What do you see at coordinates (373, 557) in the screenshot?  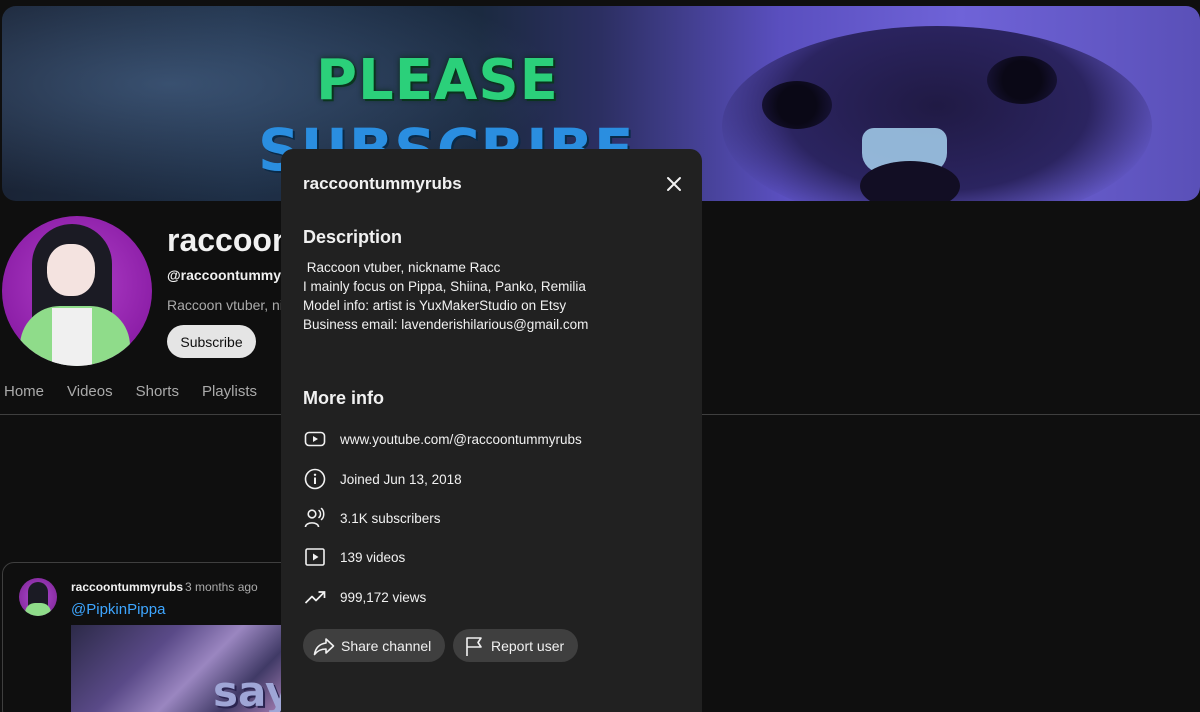 I see `video-count: 139 videos` at bounding box center [373, 557].